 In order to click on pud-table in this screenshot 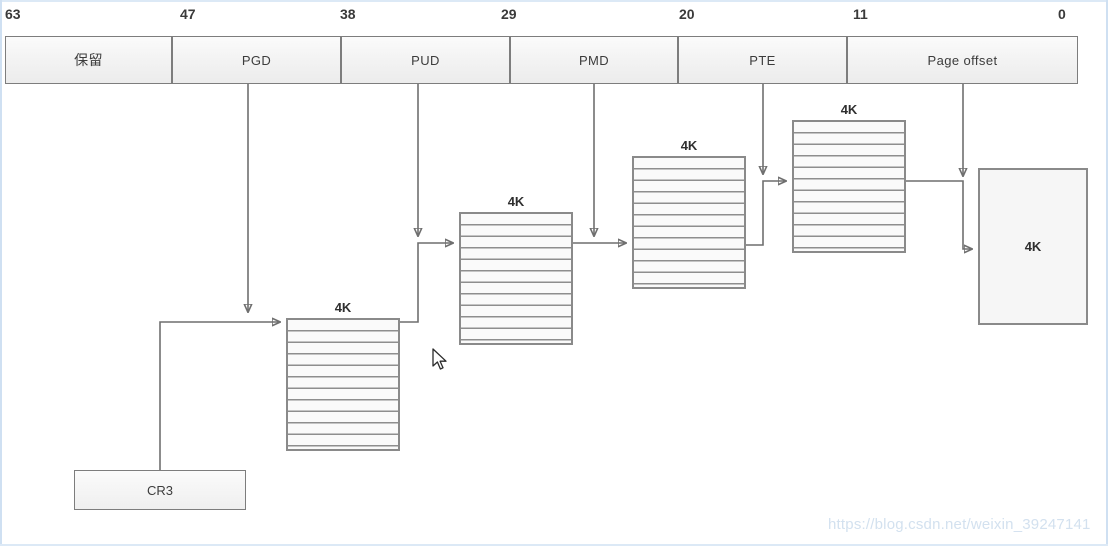, I will do `click(516, 278)`.